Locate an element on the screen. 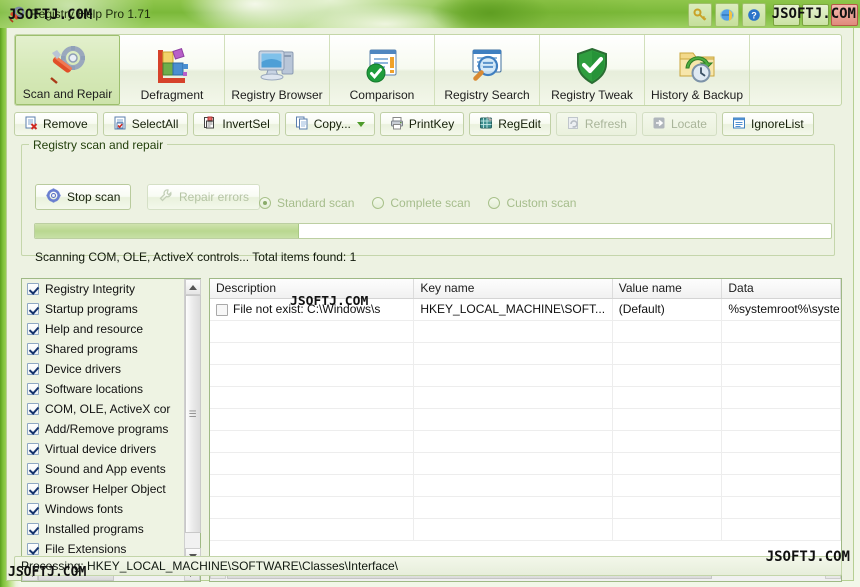 Image resolution: width=860 pixels, height=587 pixels. page-invert-icon is located at coordinates (210, 124).